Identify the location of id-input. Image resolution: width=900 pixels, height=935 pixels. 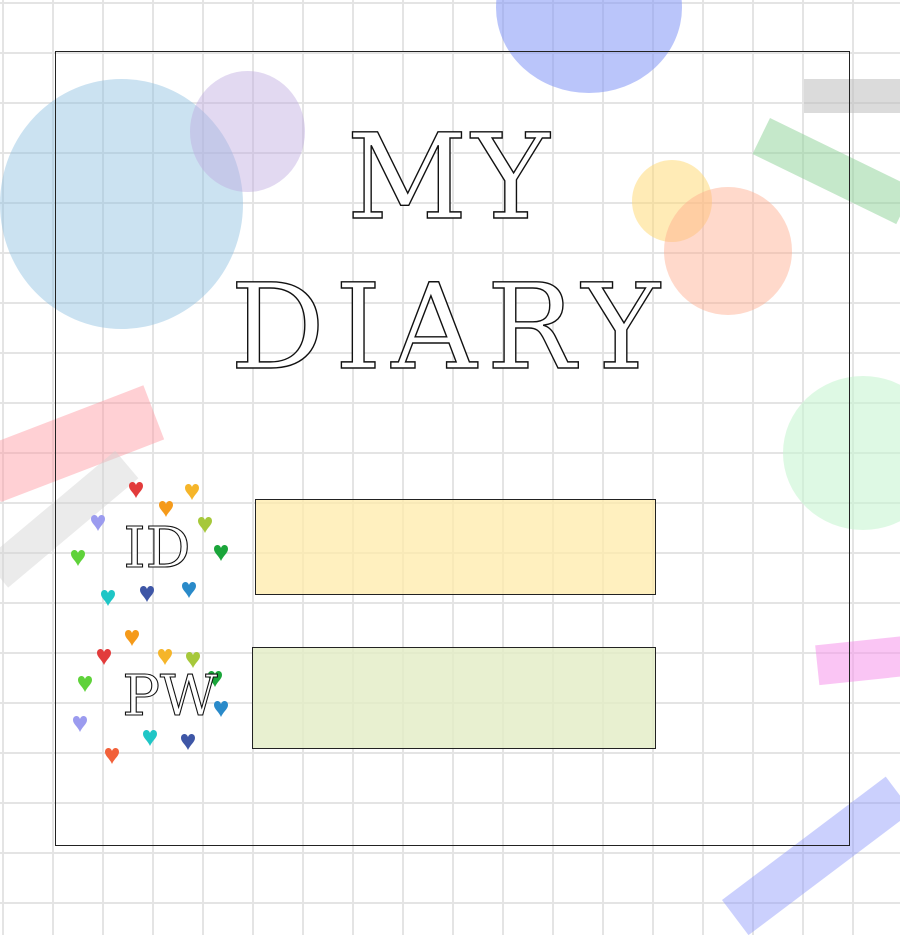
(455, 547).